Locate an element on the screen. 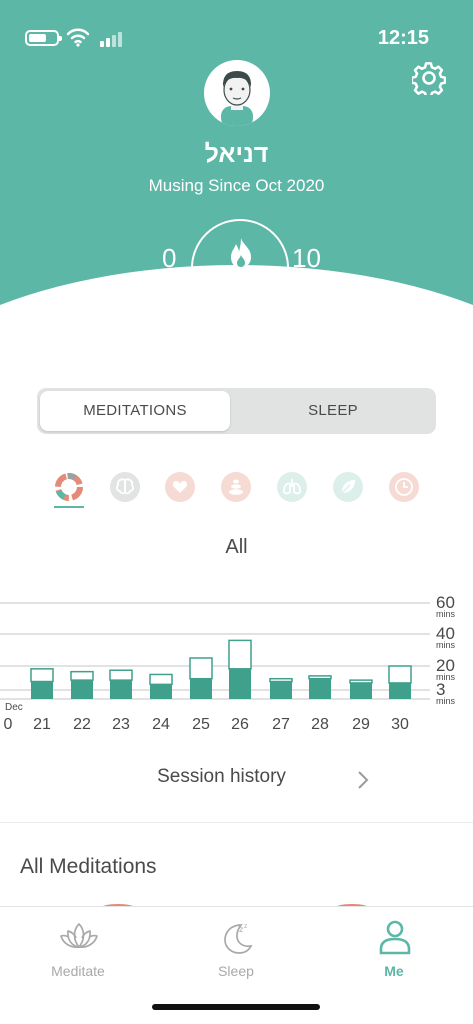  x-tick-label: 30 is located at coordinates (400, 724).